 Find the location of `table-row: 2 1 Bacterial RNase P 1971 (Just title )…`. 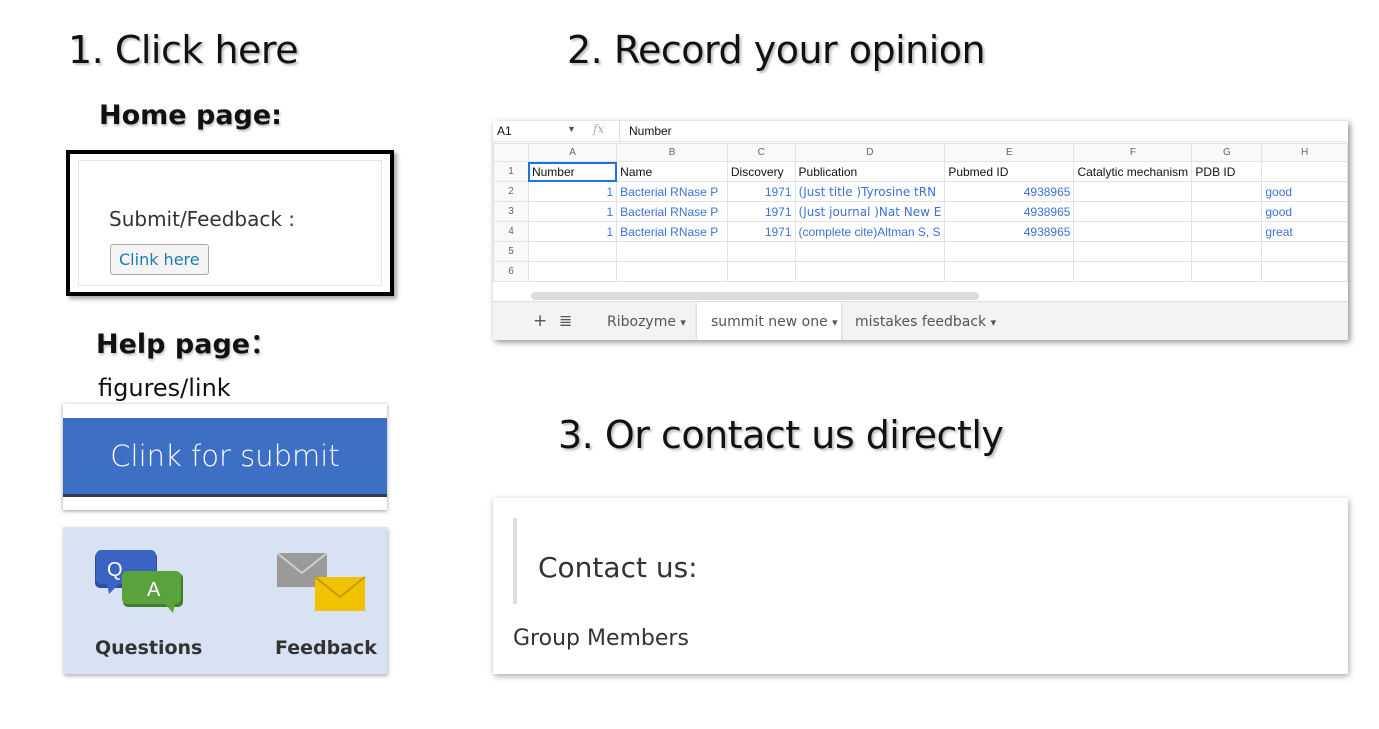

table-row: 2 1 Bacterial RNase P 1971 (Just title )… is located at coordinates (920, 191).